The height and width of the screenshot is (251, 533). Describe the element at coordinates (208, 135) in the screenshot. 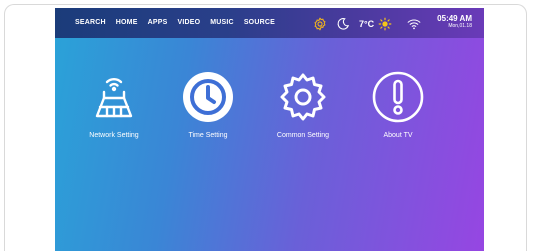

I see `tile-label: Time Setting` at that location.